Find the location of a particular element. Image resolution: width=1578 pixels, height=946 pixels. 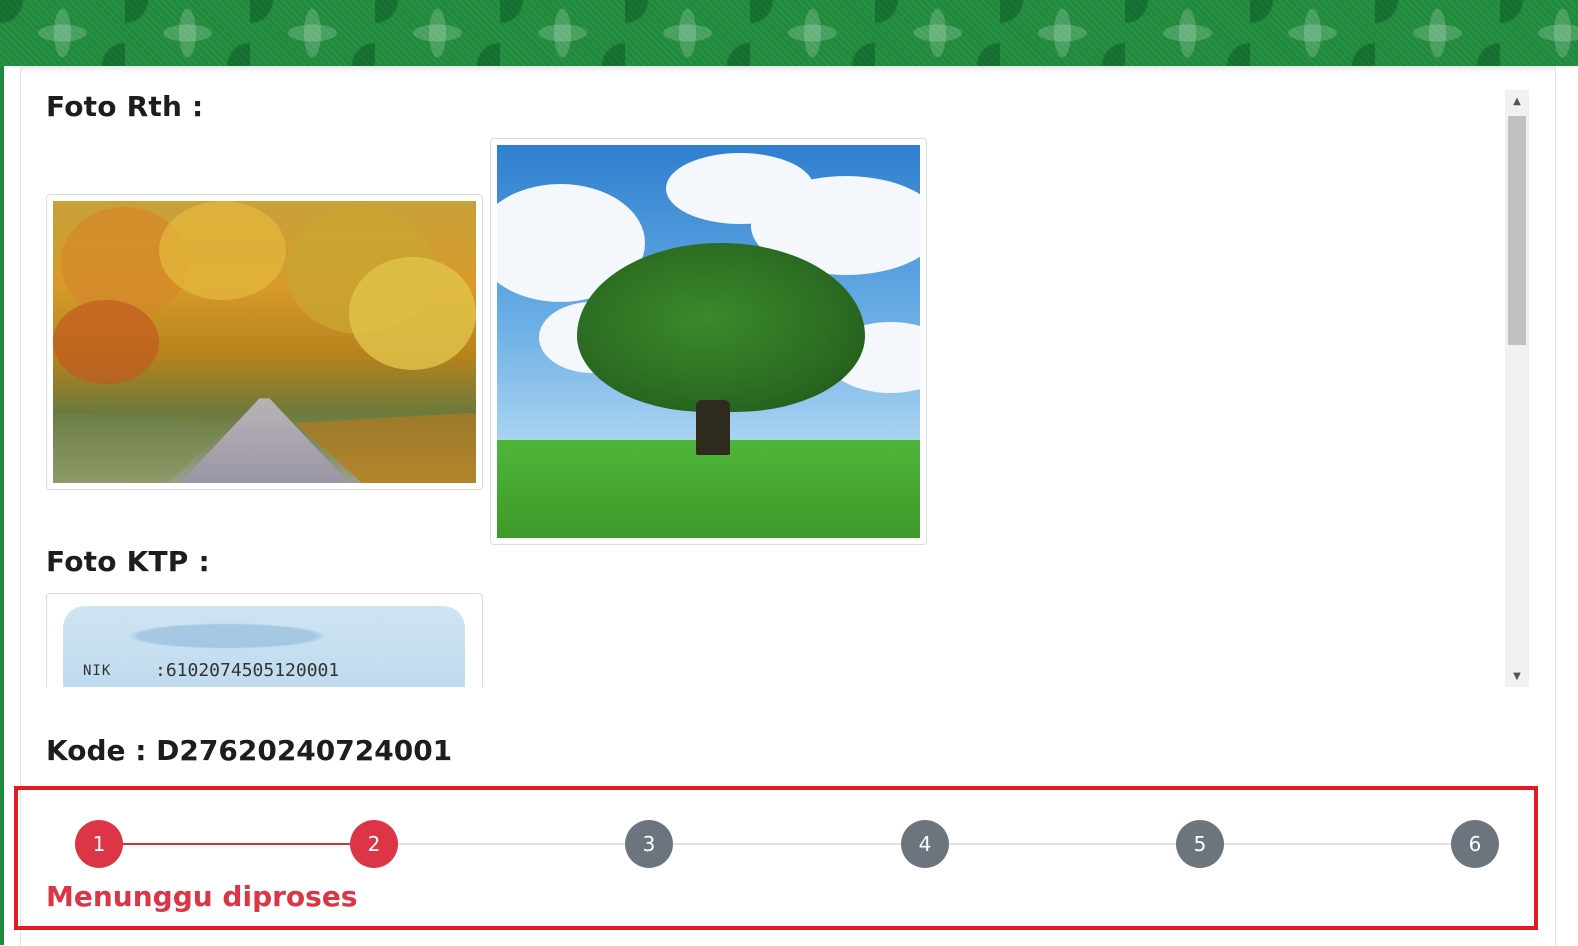

status-label: Menunggu diproses is located at coordinates (202, 896).